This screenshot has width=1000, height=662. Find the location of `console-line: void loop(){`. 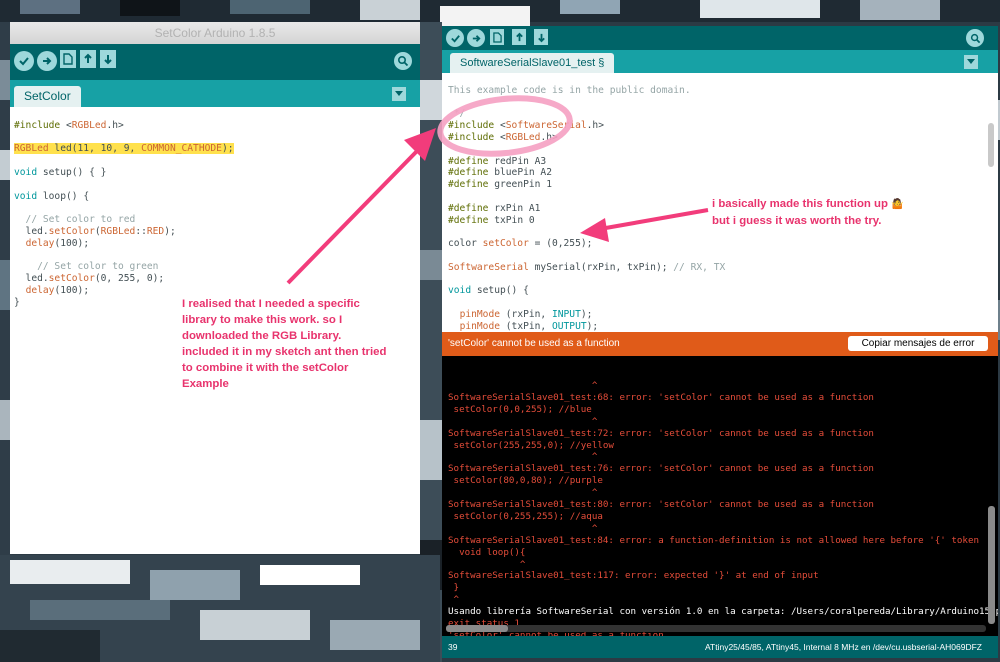

console-line: void loop(){ is located at coordinates (487, 552).